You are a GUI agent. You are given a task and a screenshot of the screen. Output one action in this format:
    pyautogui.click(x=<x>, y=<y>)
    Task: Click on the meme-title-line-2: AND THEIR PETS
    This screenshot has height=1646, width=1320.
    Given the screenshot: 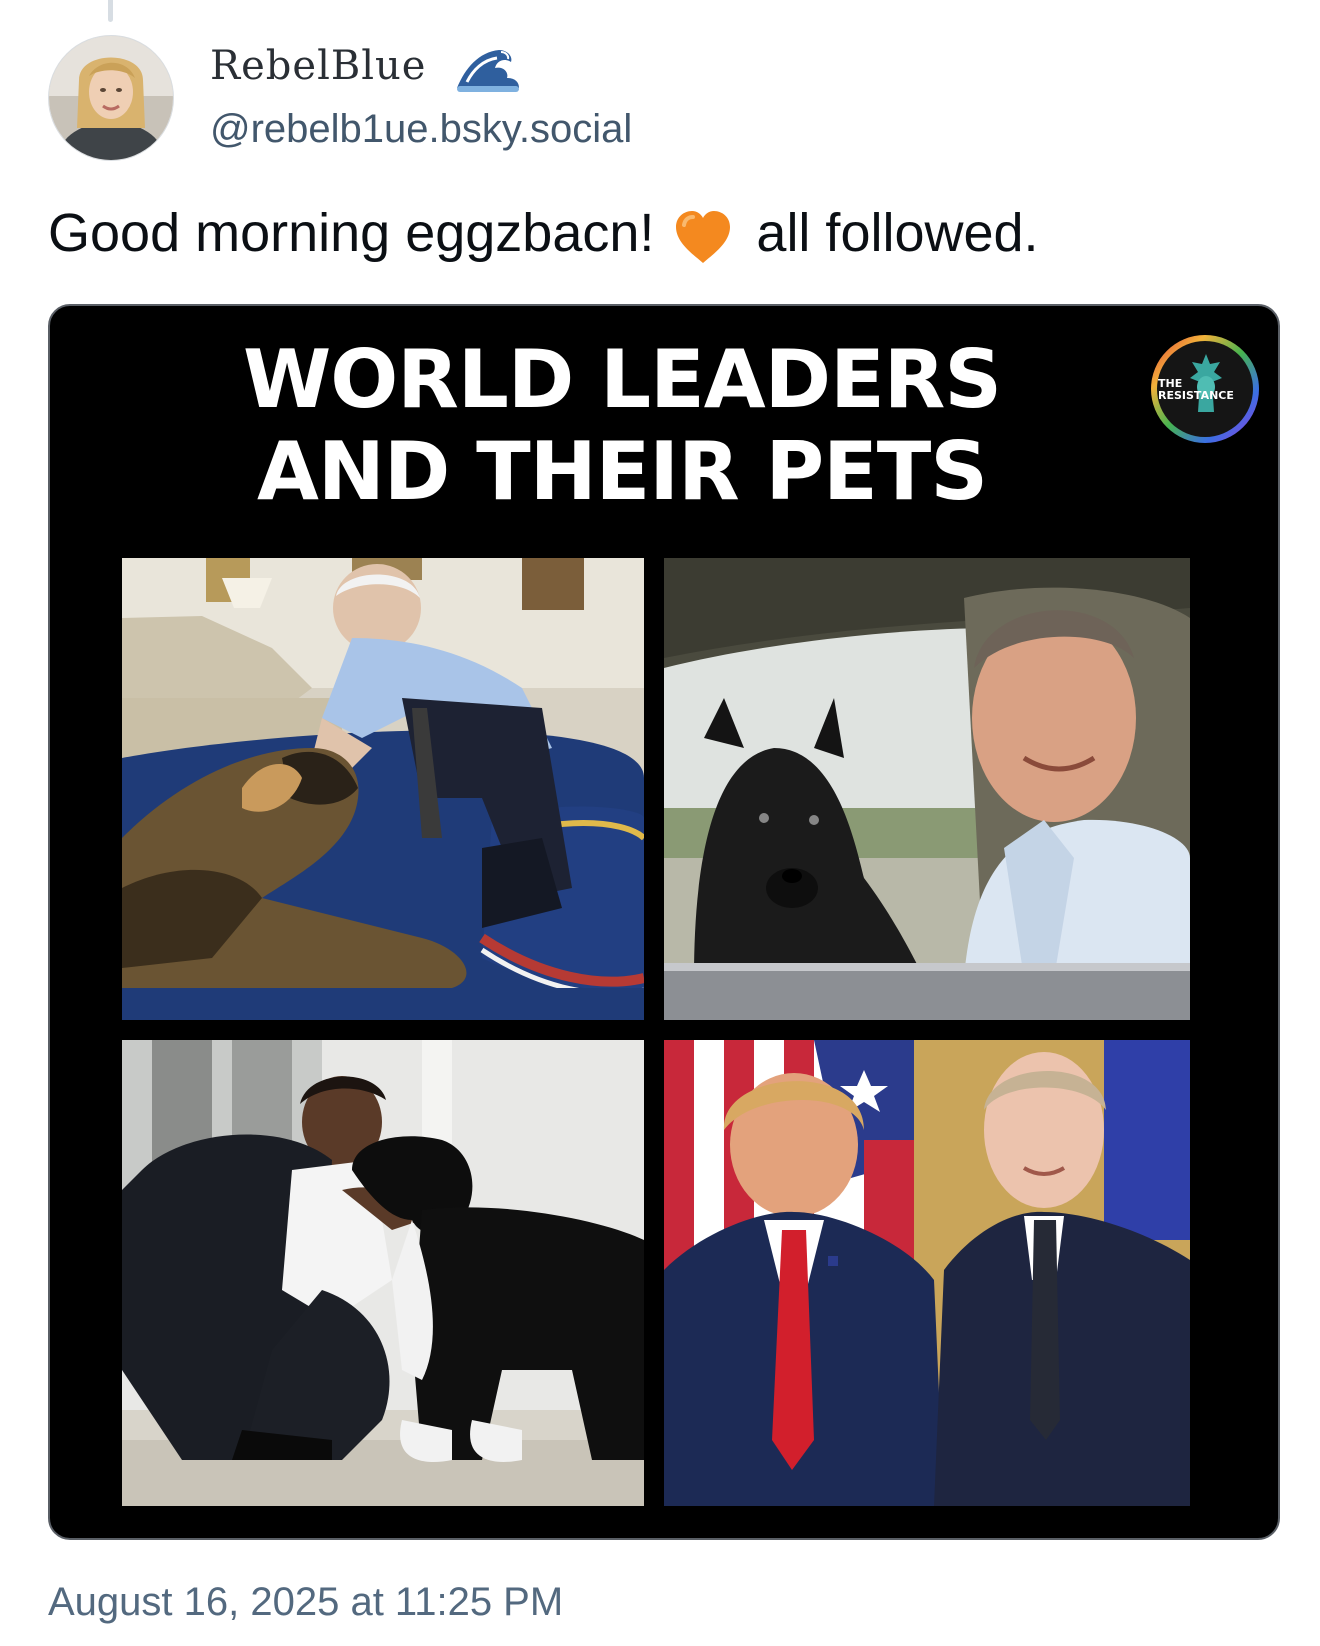 What is the action you would take?
    pyautogui.click(x=622, y=471)
    